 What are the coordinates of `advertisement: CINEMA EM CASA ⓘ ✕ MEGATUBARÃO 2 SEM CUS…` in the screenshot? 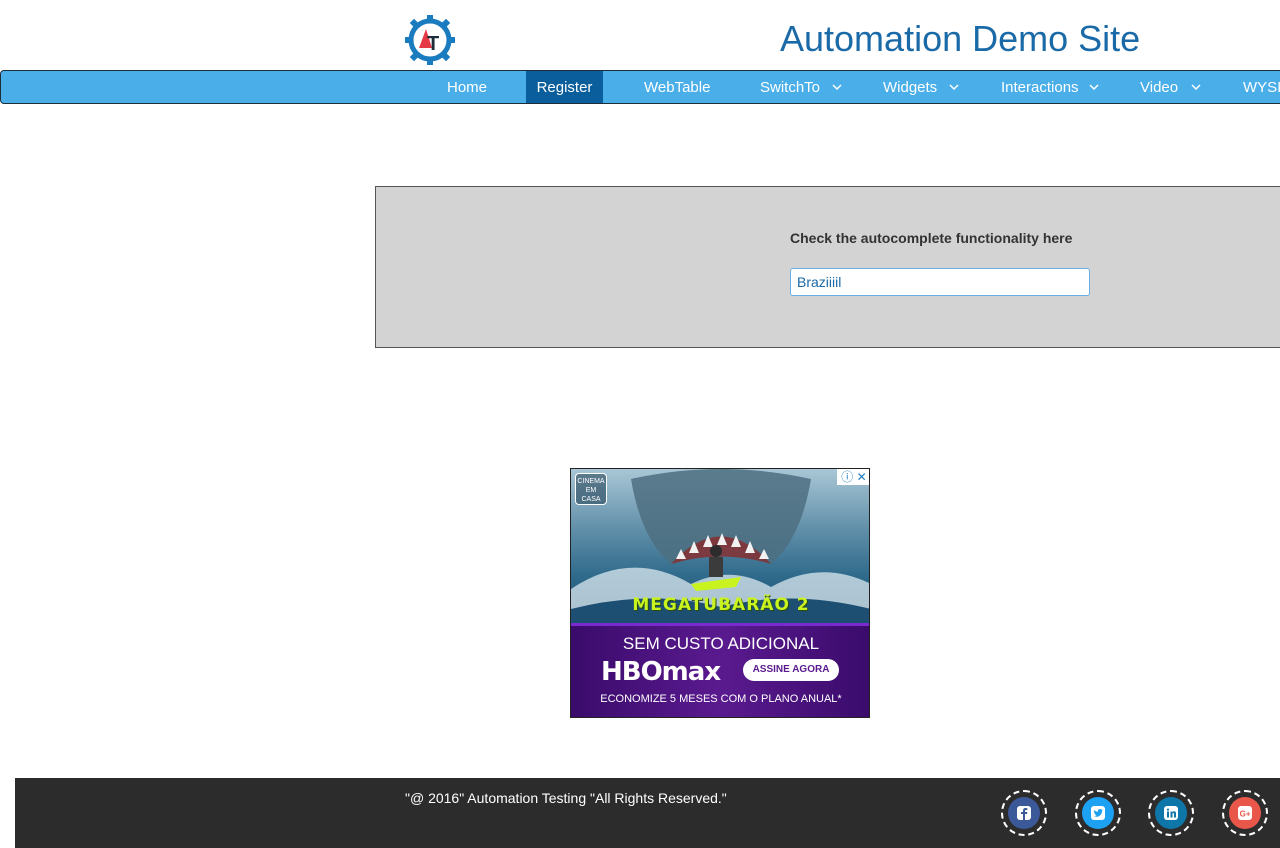 It's located at (720, 593).